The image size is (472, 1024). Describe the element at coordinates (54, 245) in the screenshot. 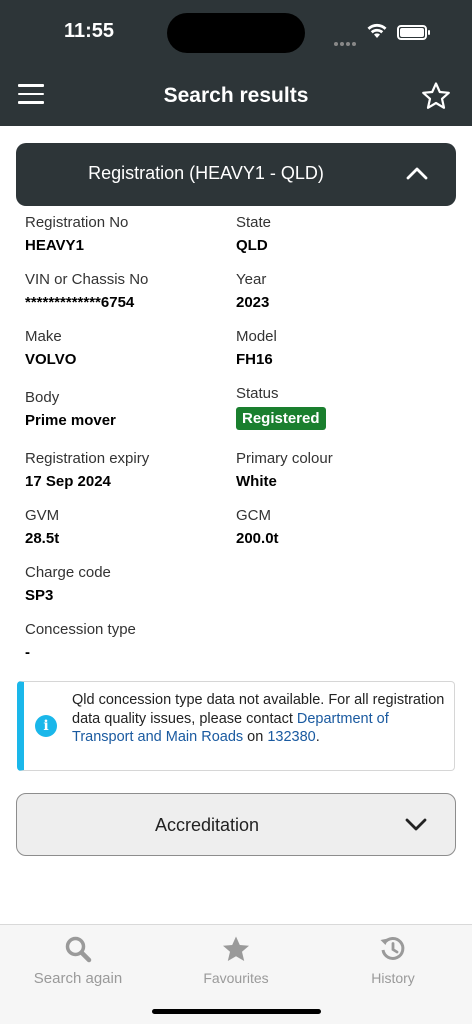

I see `field-value: HEAVY1` at that location.